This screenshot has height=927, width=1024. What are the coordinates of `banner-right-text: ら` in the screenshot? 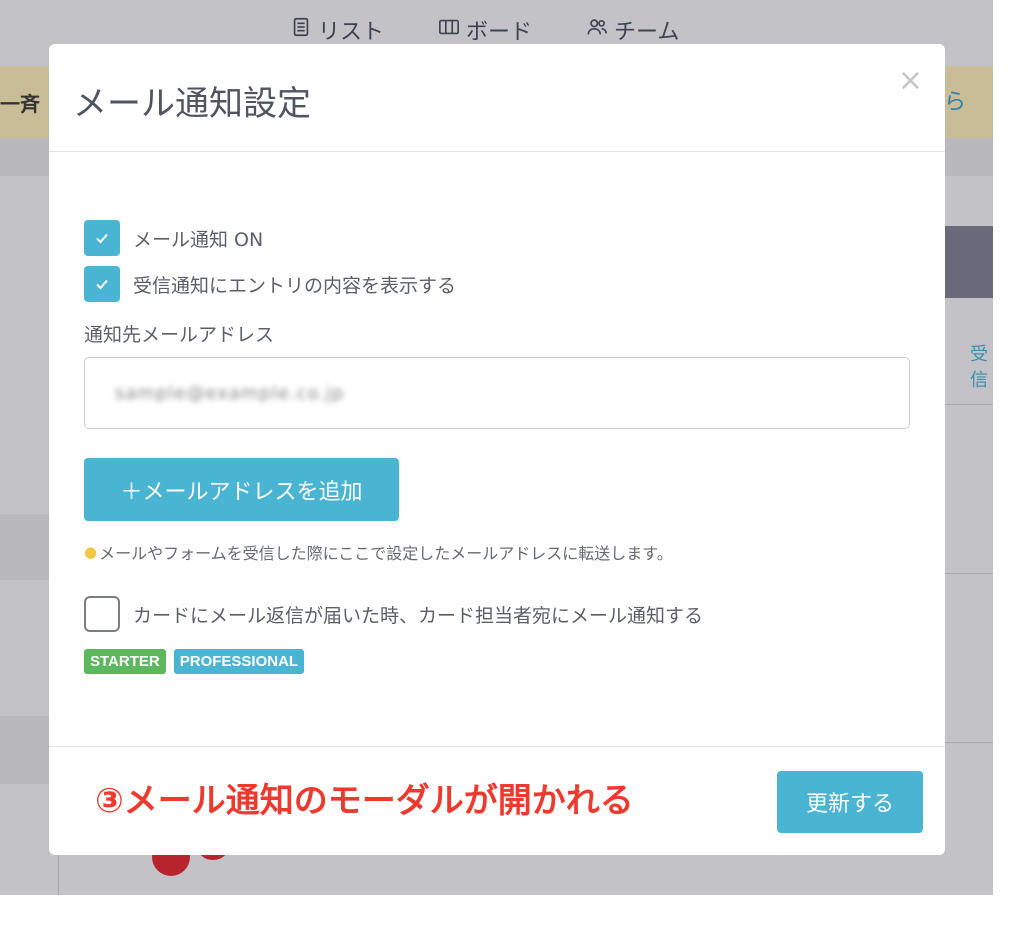 It's located at (955, 102).